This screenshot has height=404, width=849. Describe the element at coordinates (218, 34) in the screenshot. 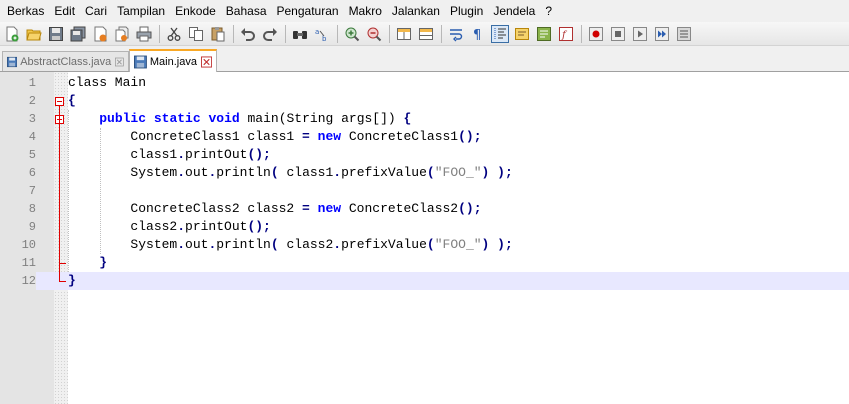

I see `paste-button` at that location.